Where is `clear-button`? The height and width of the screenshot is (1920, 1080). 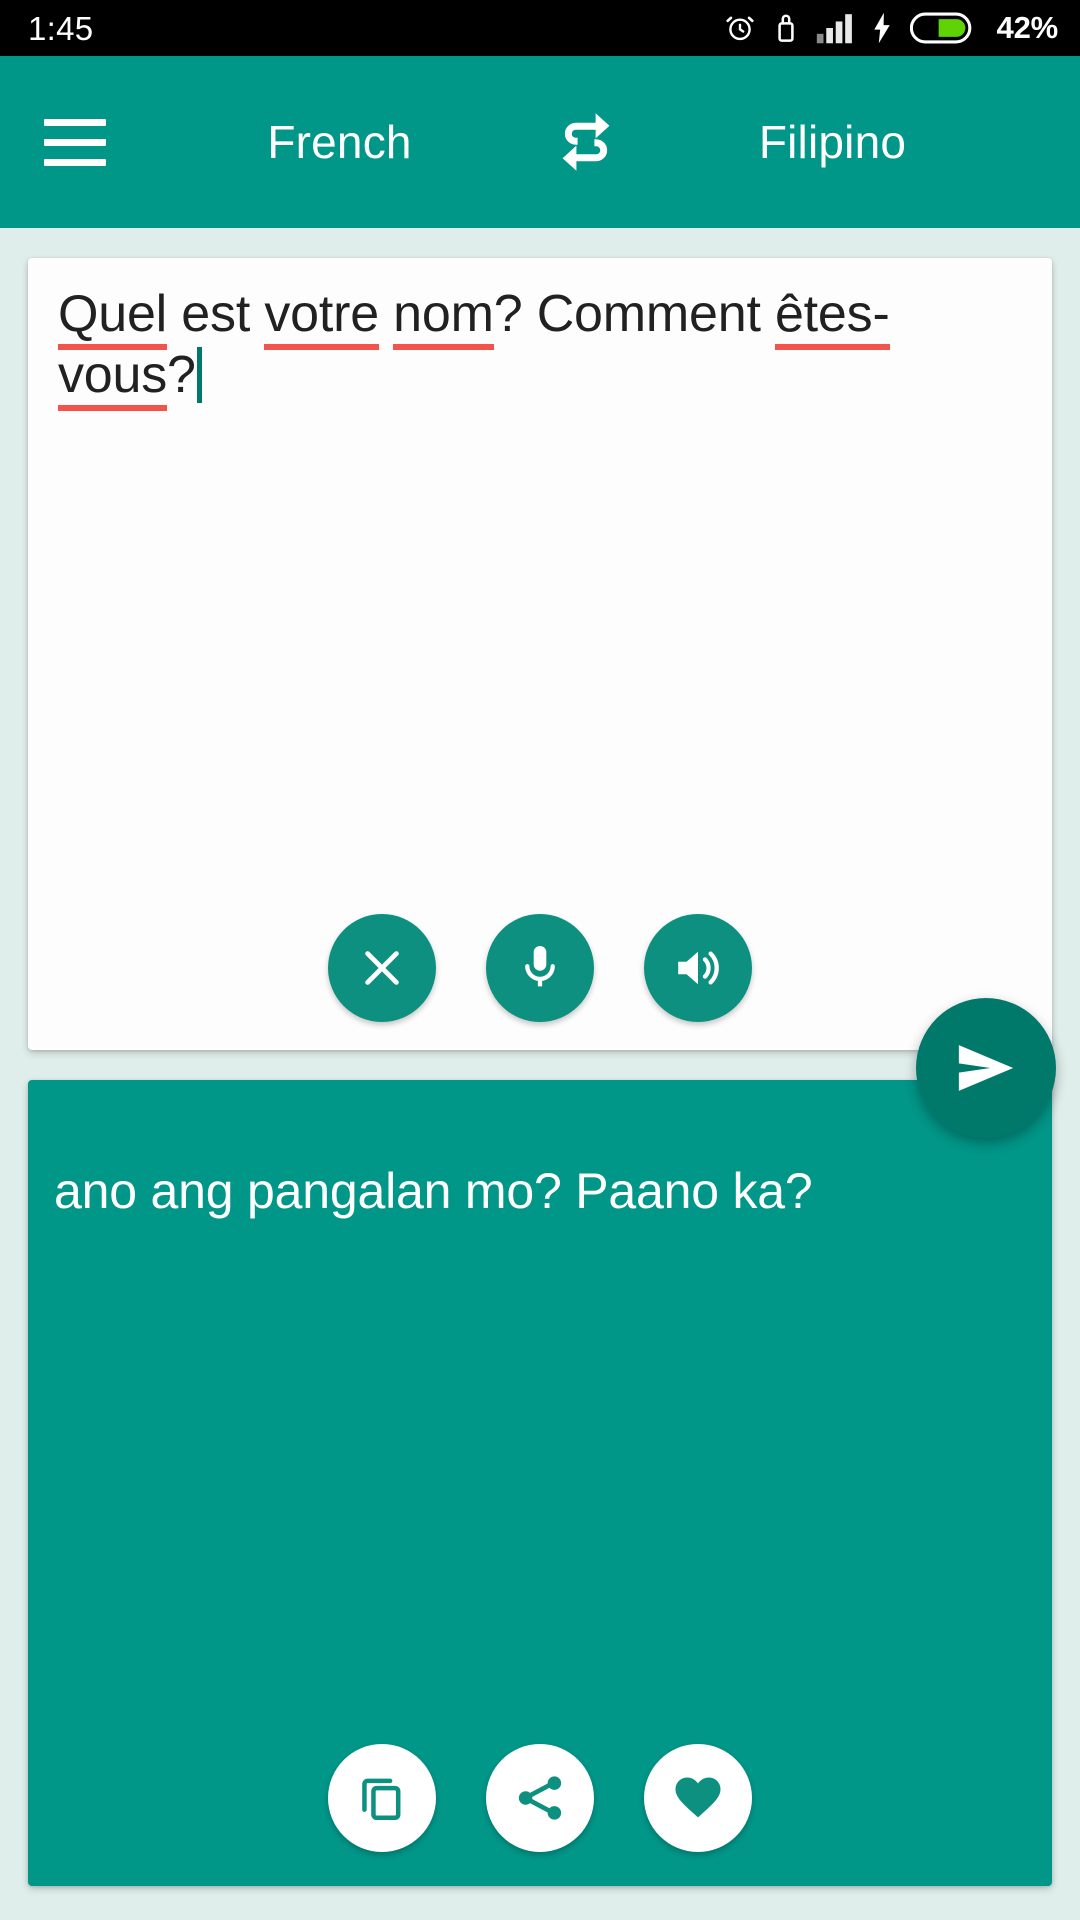
clear-button is located at coordinates (382, 968).